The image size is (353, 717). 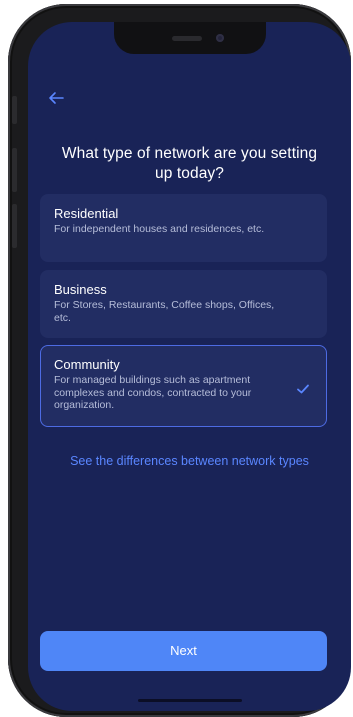 I want to click on speaker-grille, so click(x=187, y=38).